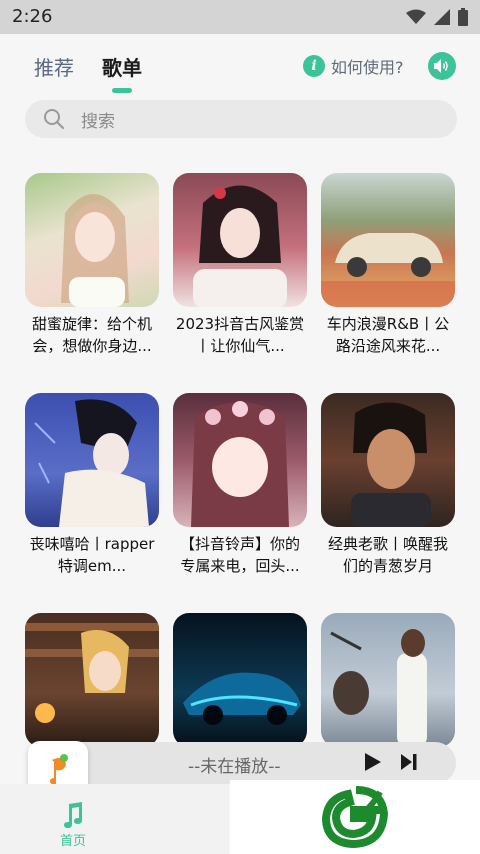 This screenshot has width=480, height=854. I want to click on mini-player: --未在播放--, so click(242, 763).